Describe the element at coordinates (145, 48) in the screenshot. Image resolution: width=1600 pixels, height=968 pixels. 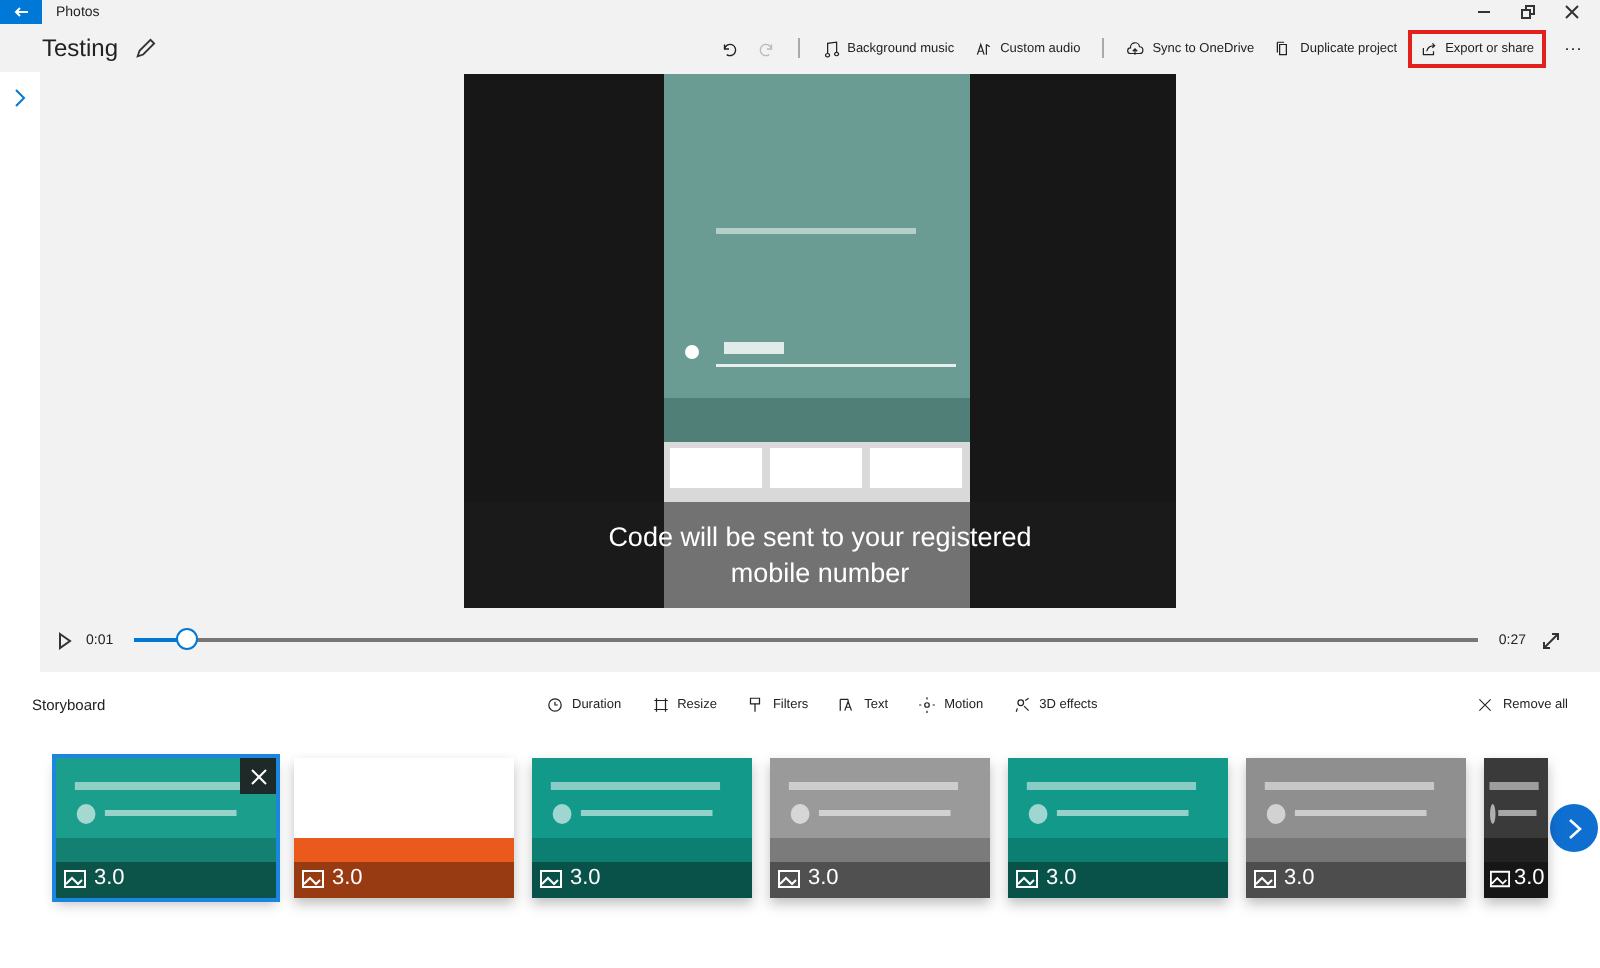
I see `pencil-icon` at that location.